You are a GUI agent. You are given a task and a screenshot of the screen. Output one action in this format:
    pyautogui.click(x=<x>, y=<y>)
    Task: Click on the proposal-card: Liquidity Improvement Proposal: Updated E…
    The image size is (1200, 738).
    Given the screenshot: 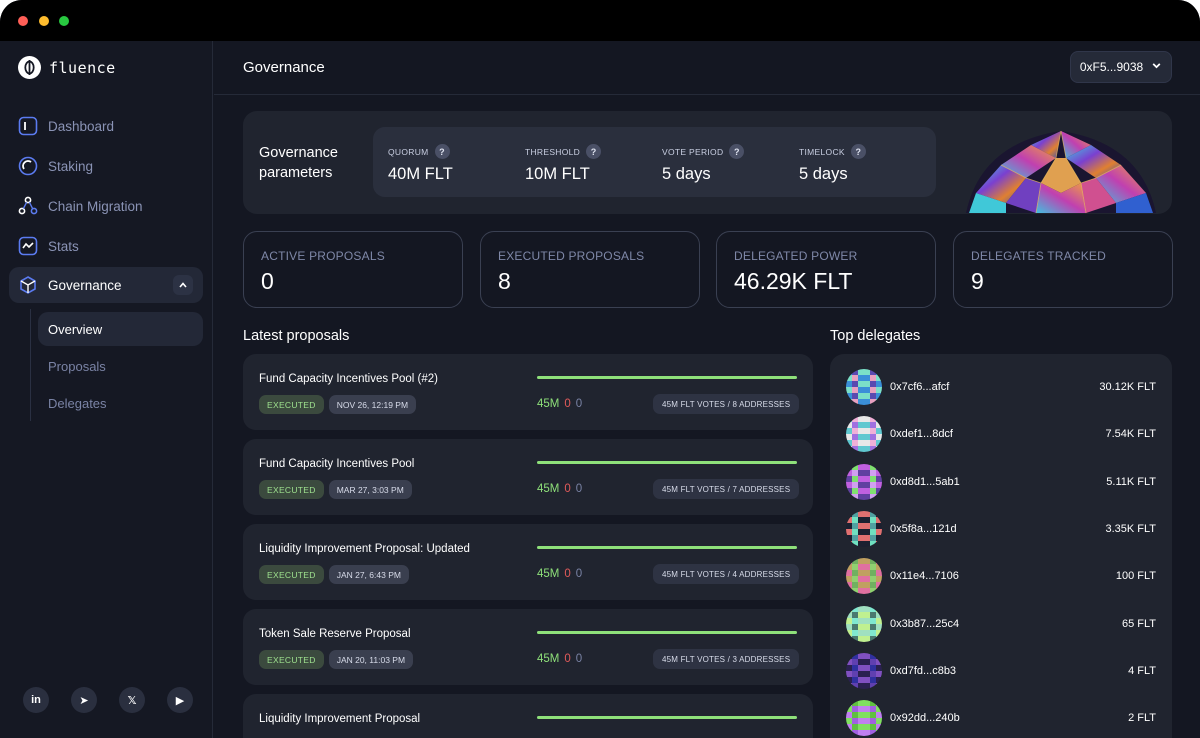 What is the action you would take?
    pyautogui.click(x=528, y=562)
    